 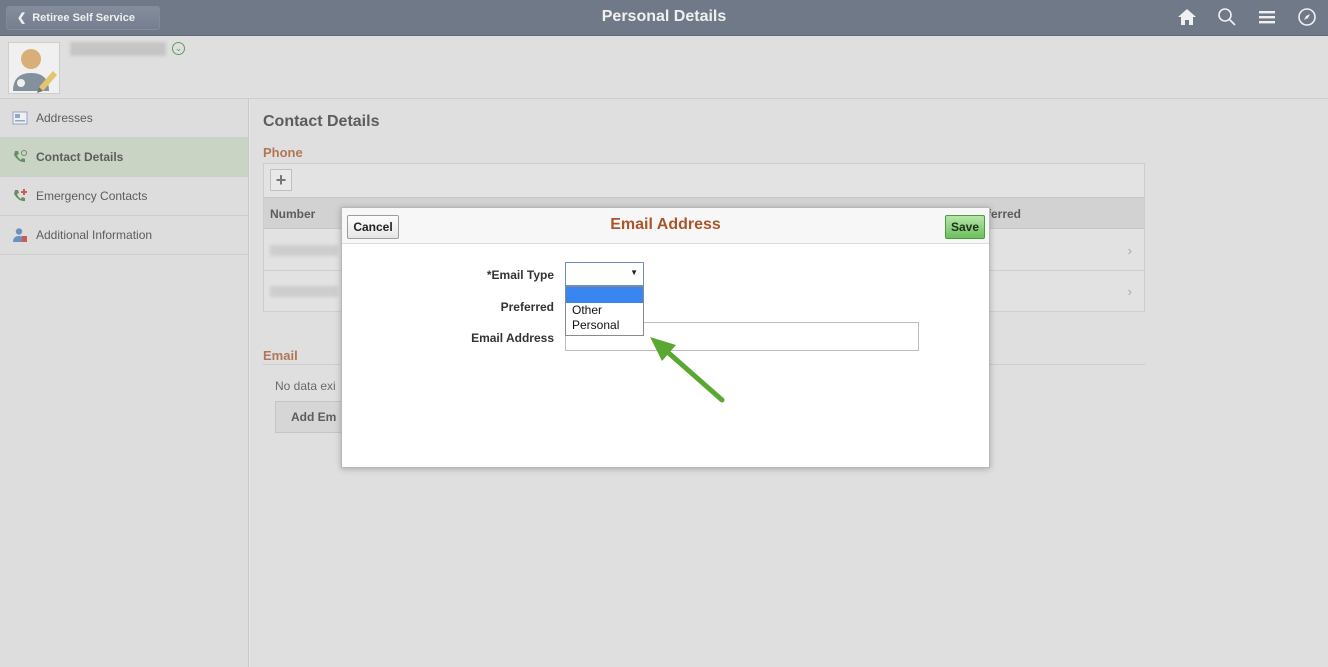 I want to click on annotation-arrow-icon, so click(x=687, y=370).